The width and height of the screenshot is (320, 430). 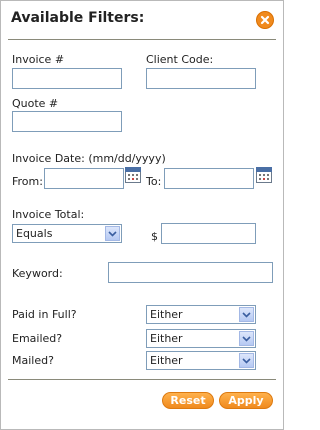 What do you see at coordinates (180, 59) in the screenshot?
I see `client-code-label: Client Code:` at bounding box center [180, 59].